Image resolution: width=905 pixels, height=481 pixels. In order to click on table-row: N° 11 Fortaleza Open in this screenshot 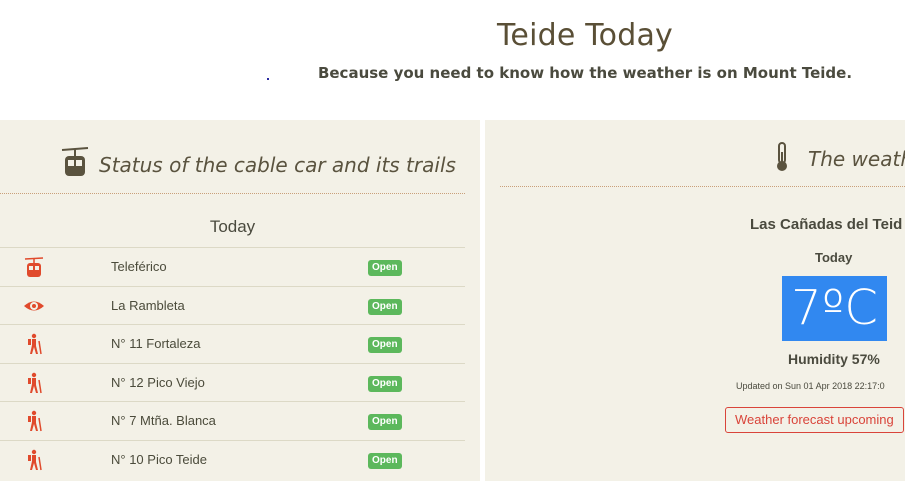, I will do `click(232, 343)`.